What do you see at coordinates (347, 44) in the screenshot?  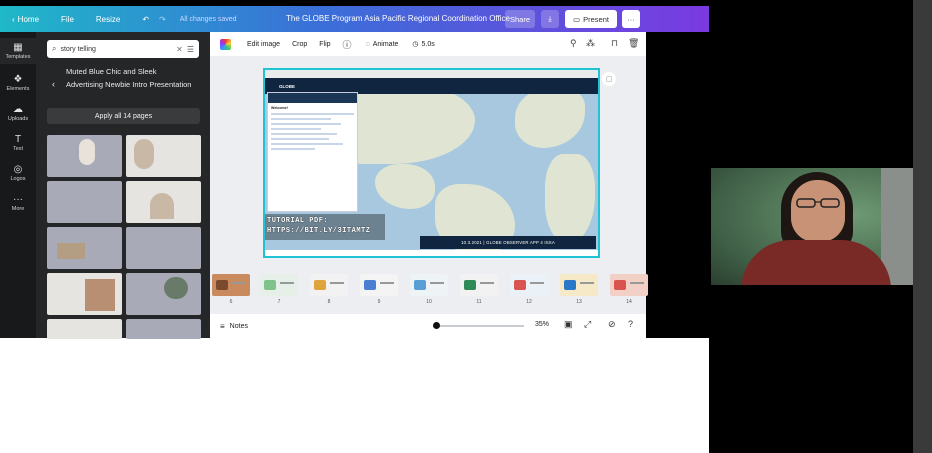 I see `info-icon: ⓘ` at bounding box center [347, 44].